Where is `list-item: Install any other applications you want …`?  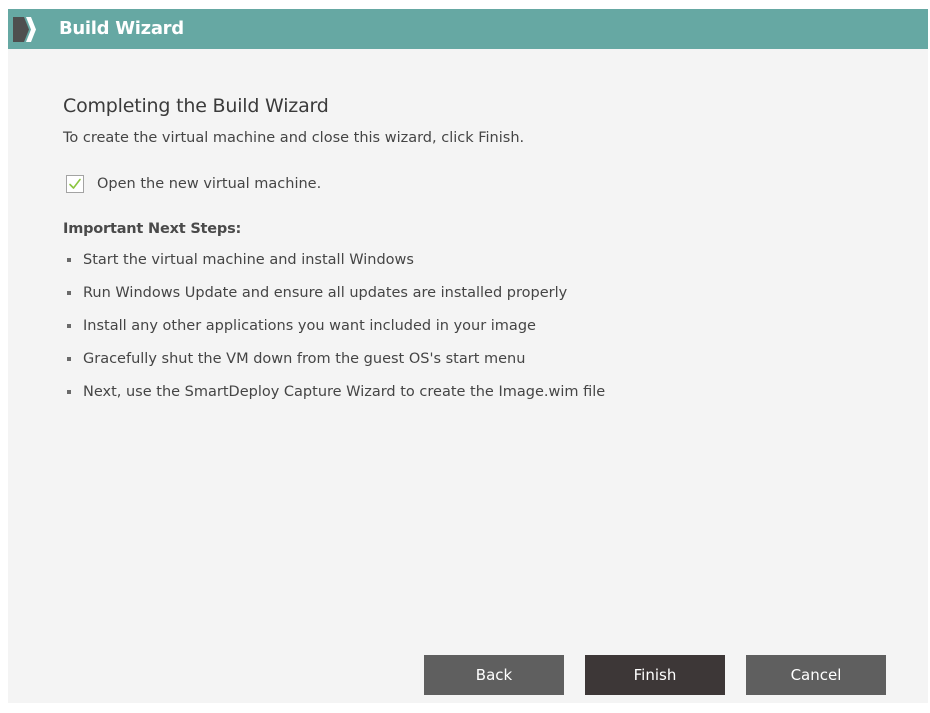
list-item: Install any other applications you want … is located at coordinates (335, 331).